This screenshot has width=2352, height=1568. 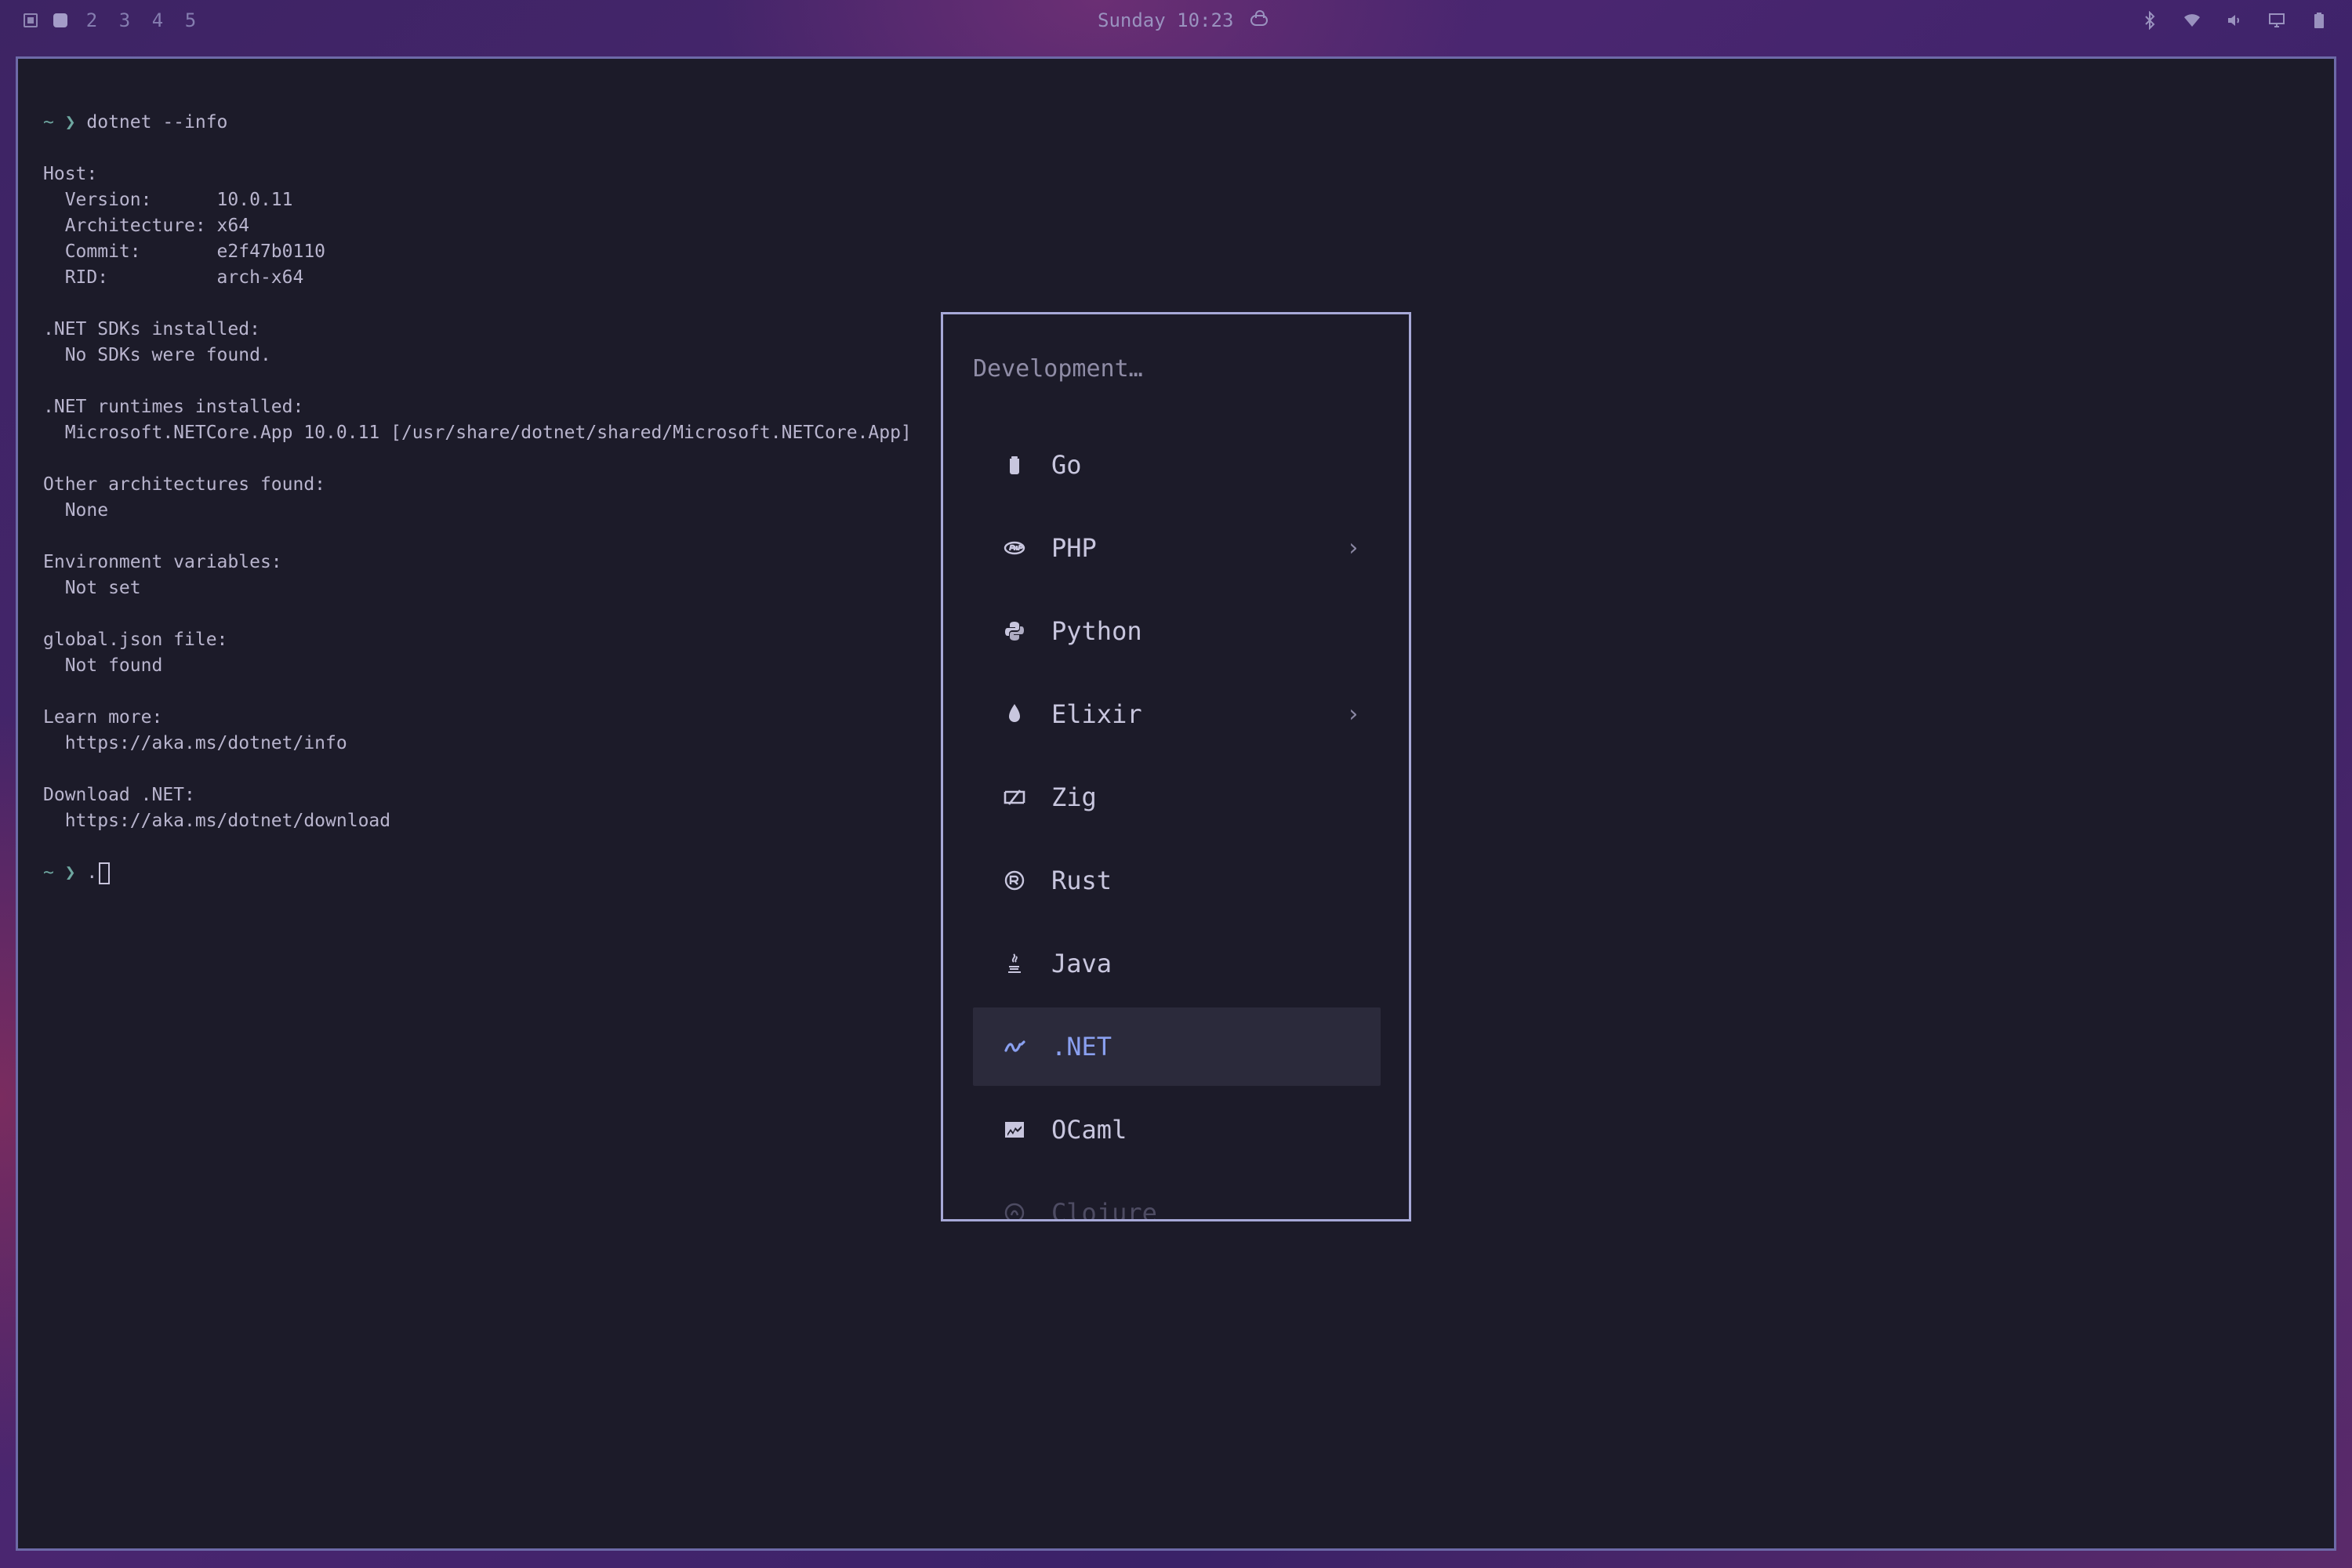 I want to click on menu-item-label: .NET, so click(x=1081, y=1047).